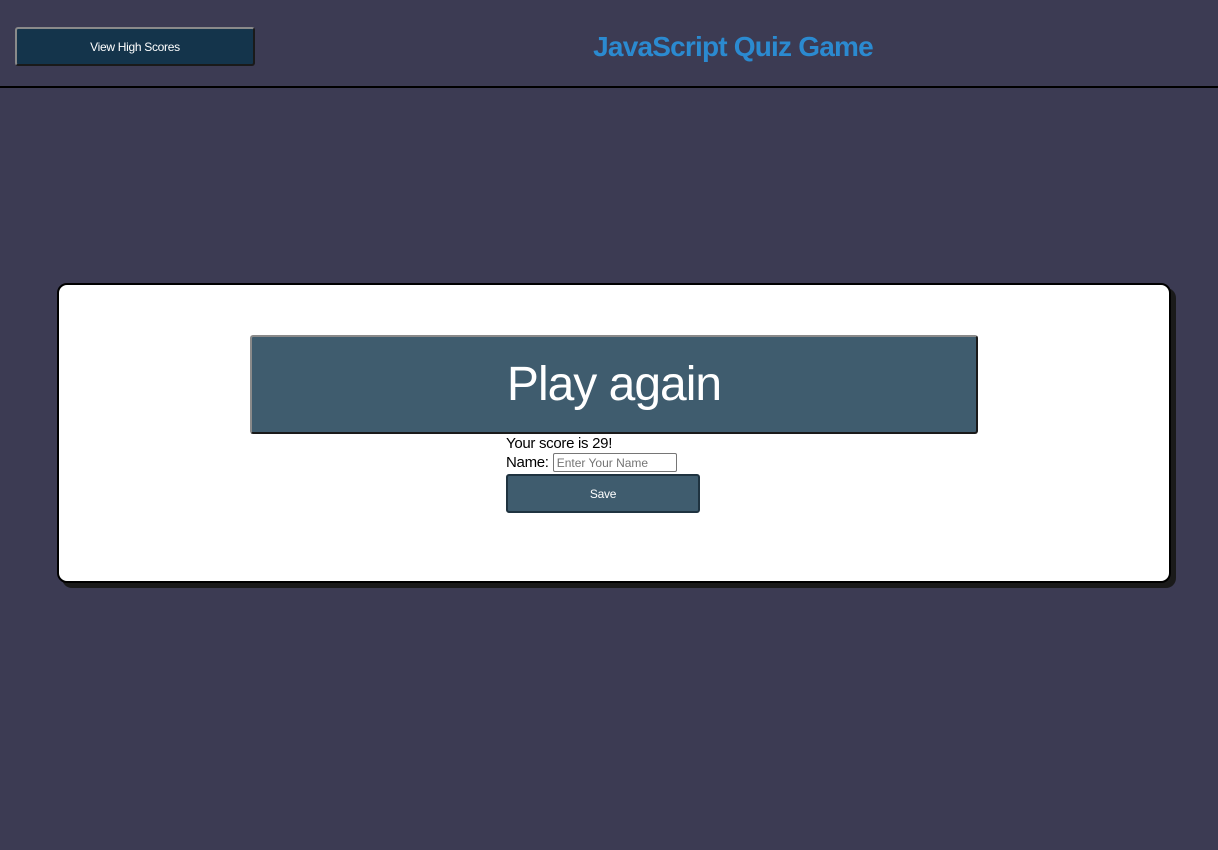 This screenshot has height=850, width=1218. I want to click on name-row: Name:, so click(636, 462).